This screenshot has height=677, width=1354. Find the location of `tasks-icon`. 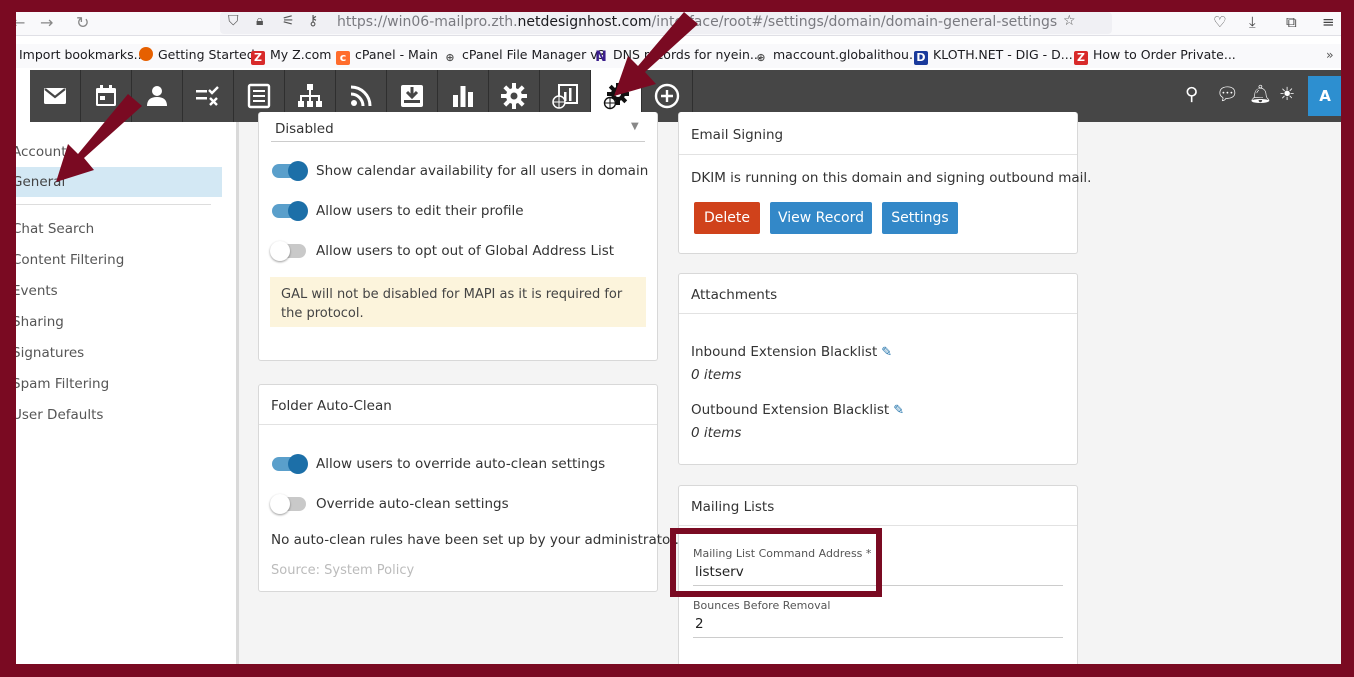

tasks-icon is located at coordinates (208, 96).